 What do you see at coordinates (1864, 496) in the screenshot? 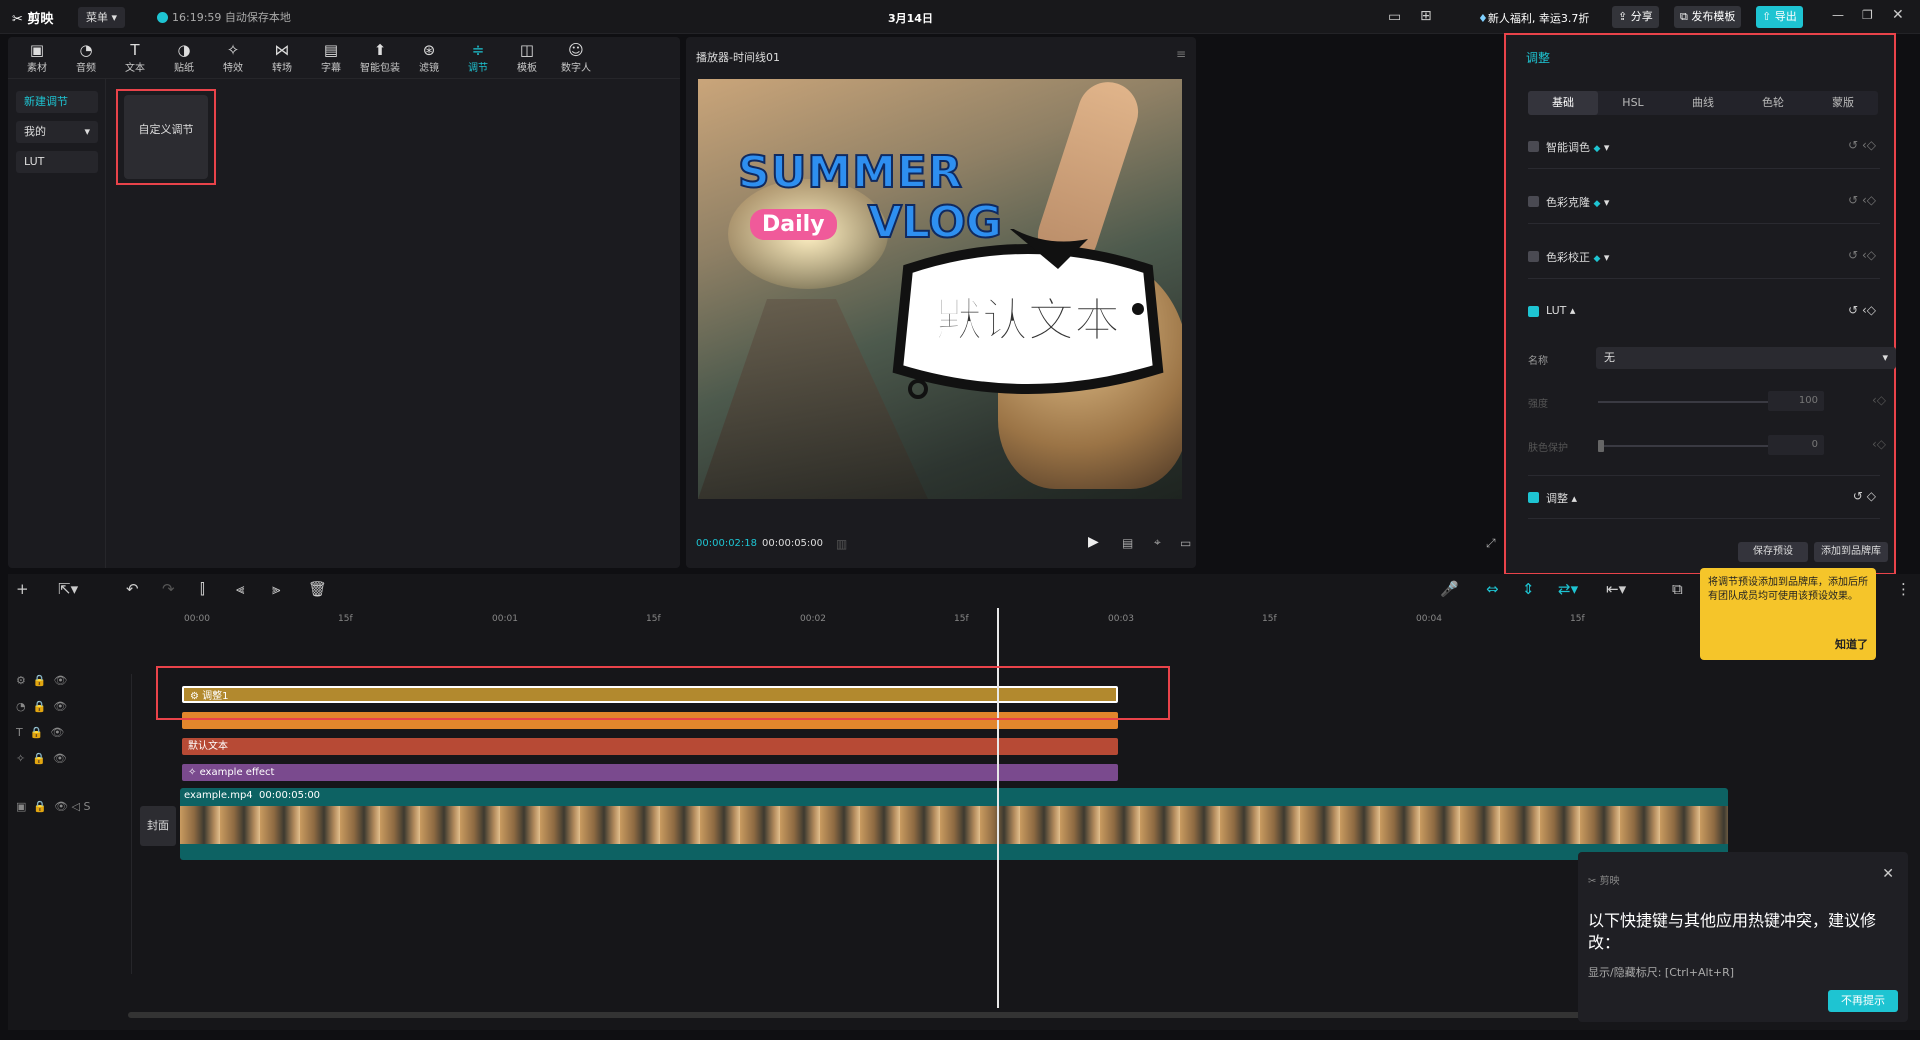
I see `reset-keyframe-controls: ↺ ◇` at bounding box center [1864, 496].